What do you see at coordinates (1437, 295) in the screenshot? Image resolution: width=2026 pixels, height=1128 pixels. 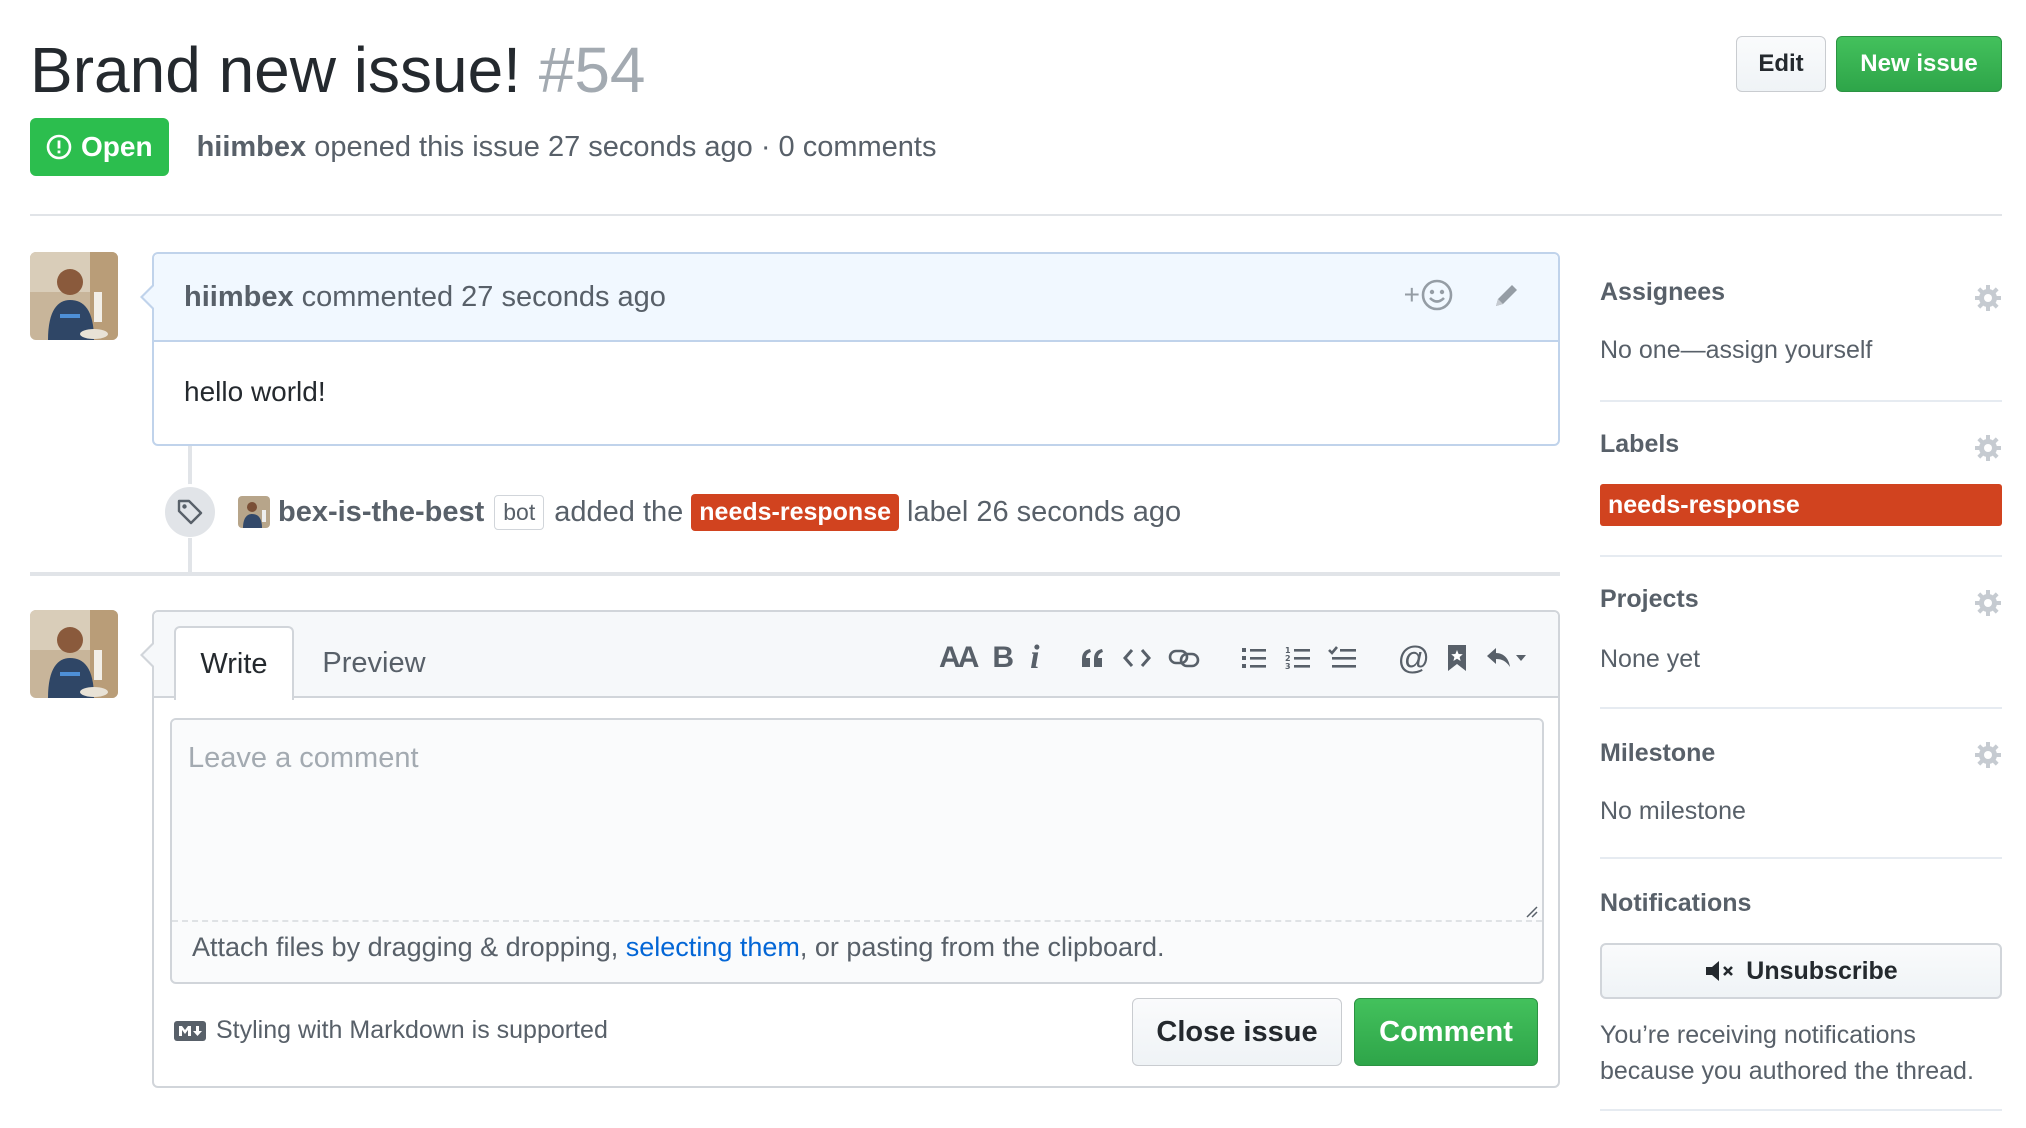 I see `smiley-icon` at bounding box center [1437, 295].